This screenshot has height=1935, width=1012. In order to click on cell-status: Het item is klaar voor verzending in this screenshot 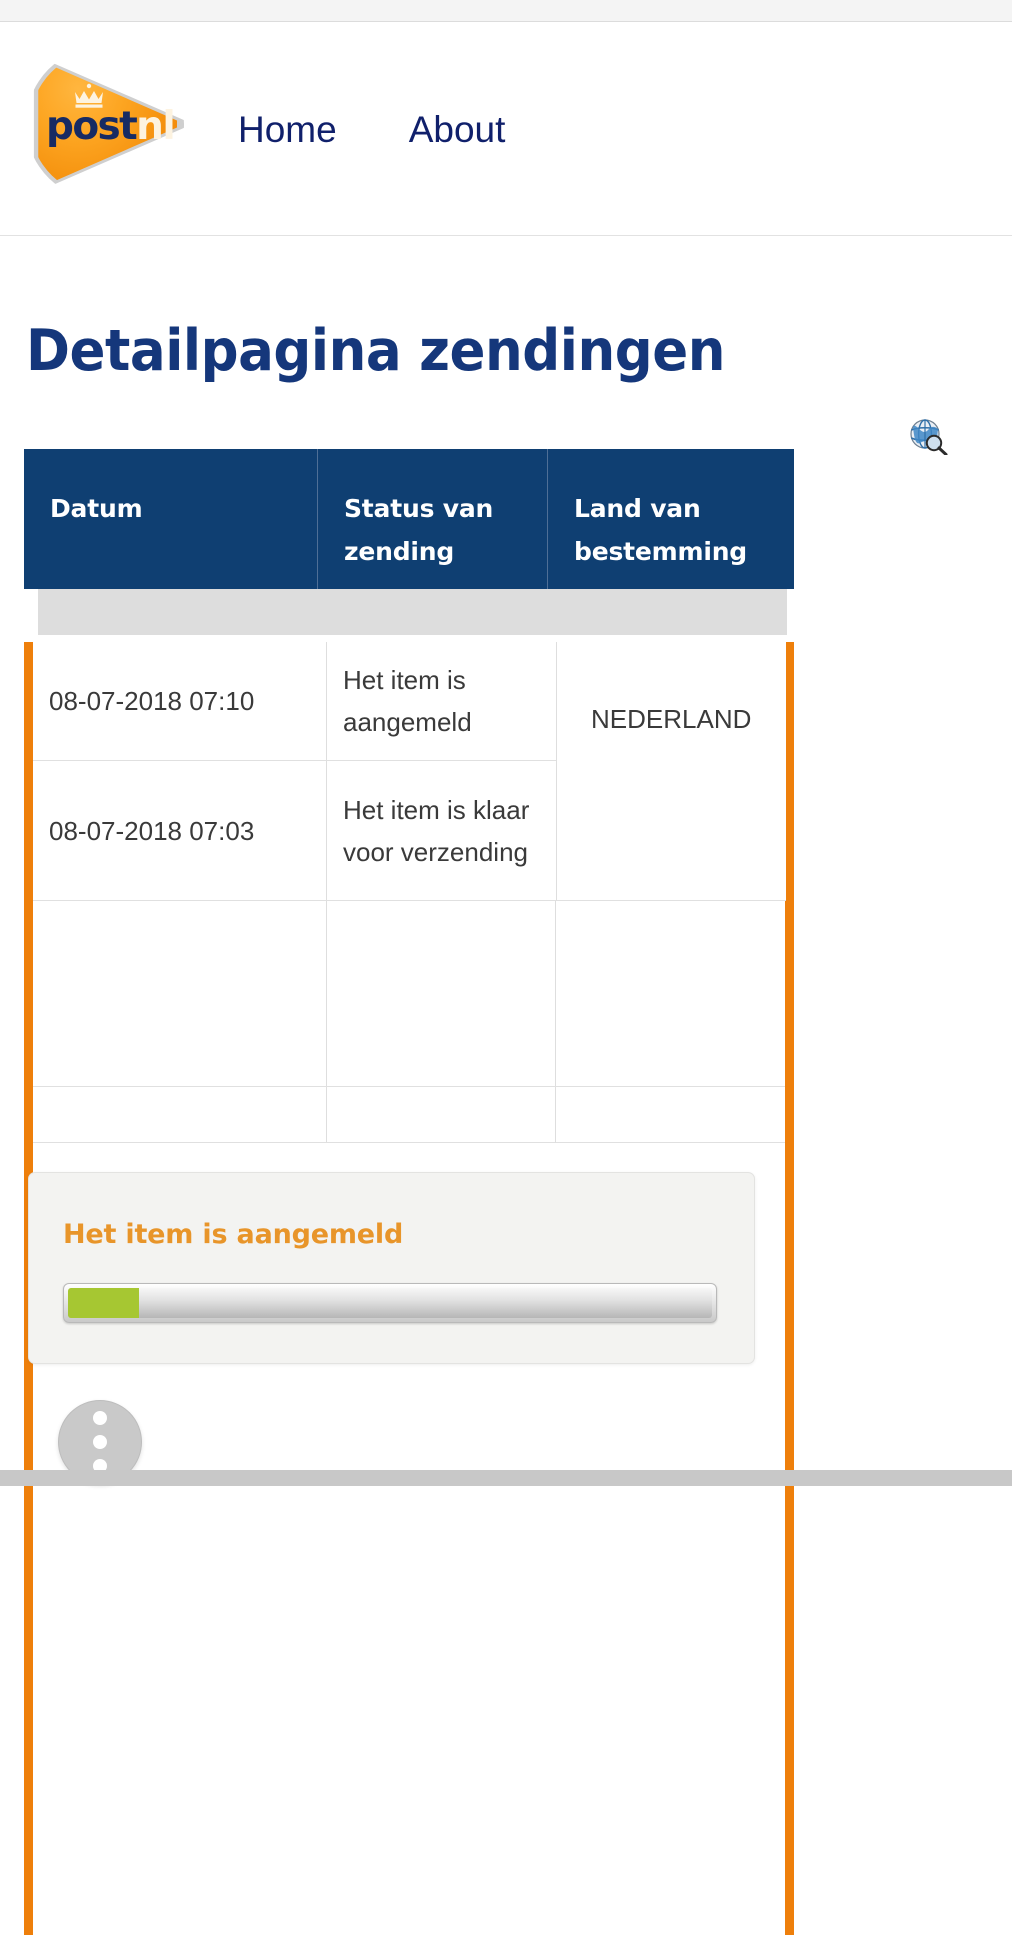, I will do `click(440, 830)`.